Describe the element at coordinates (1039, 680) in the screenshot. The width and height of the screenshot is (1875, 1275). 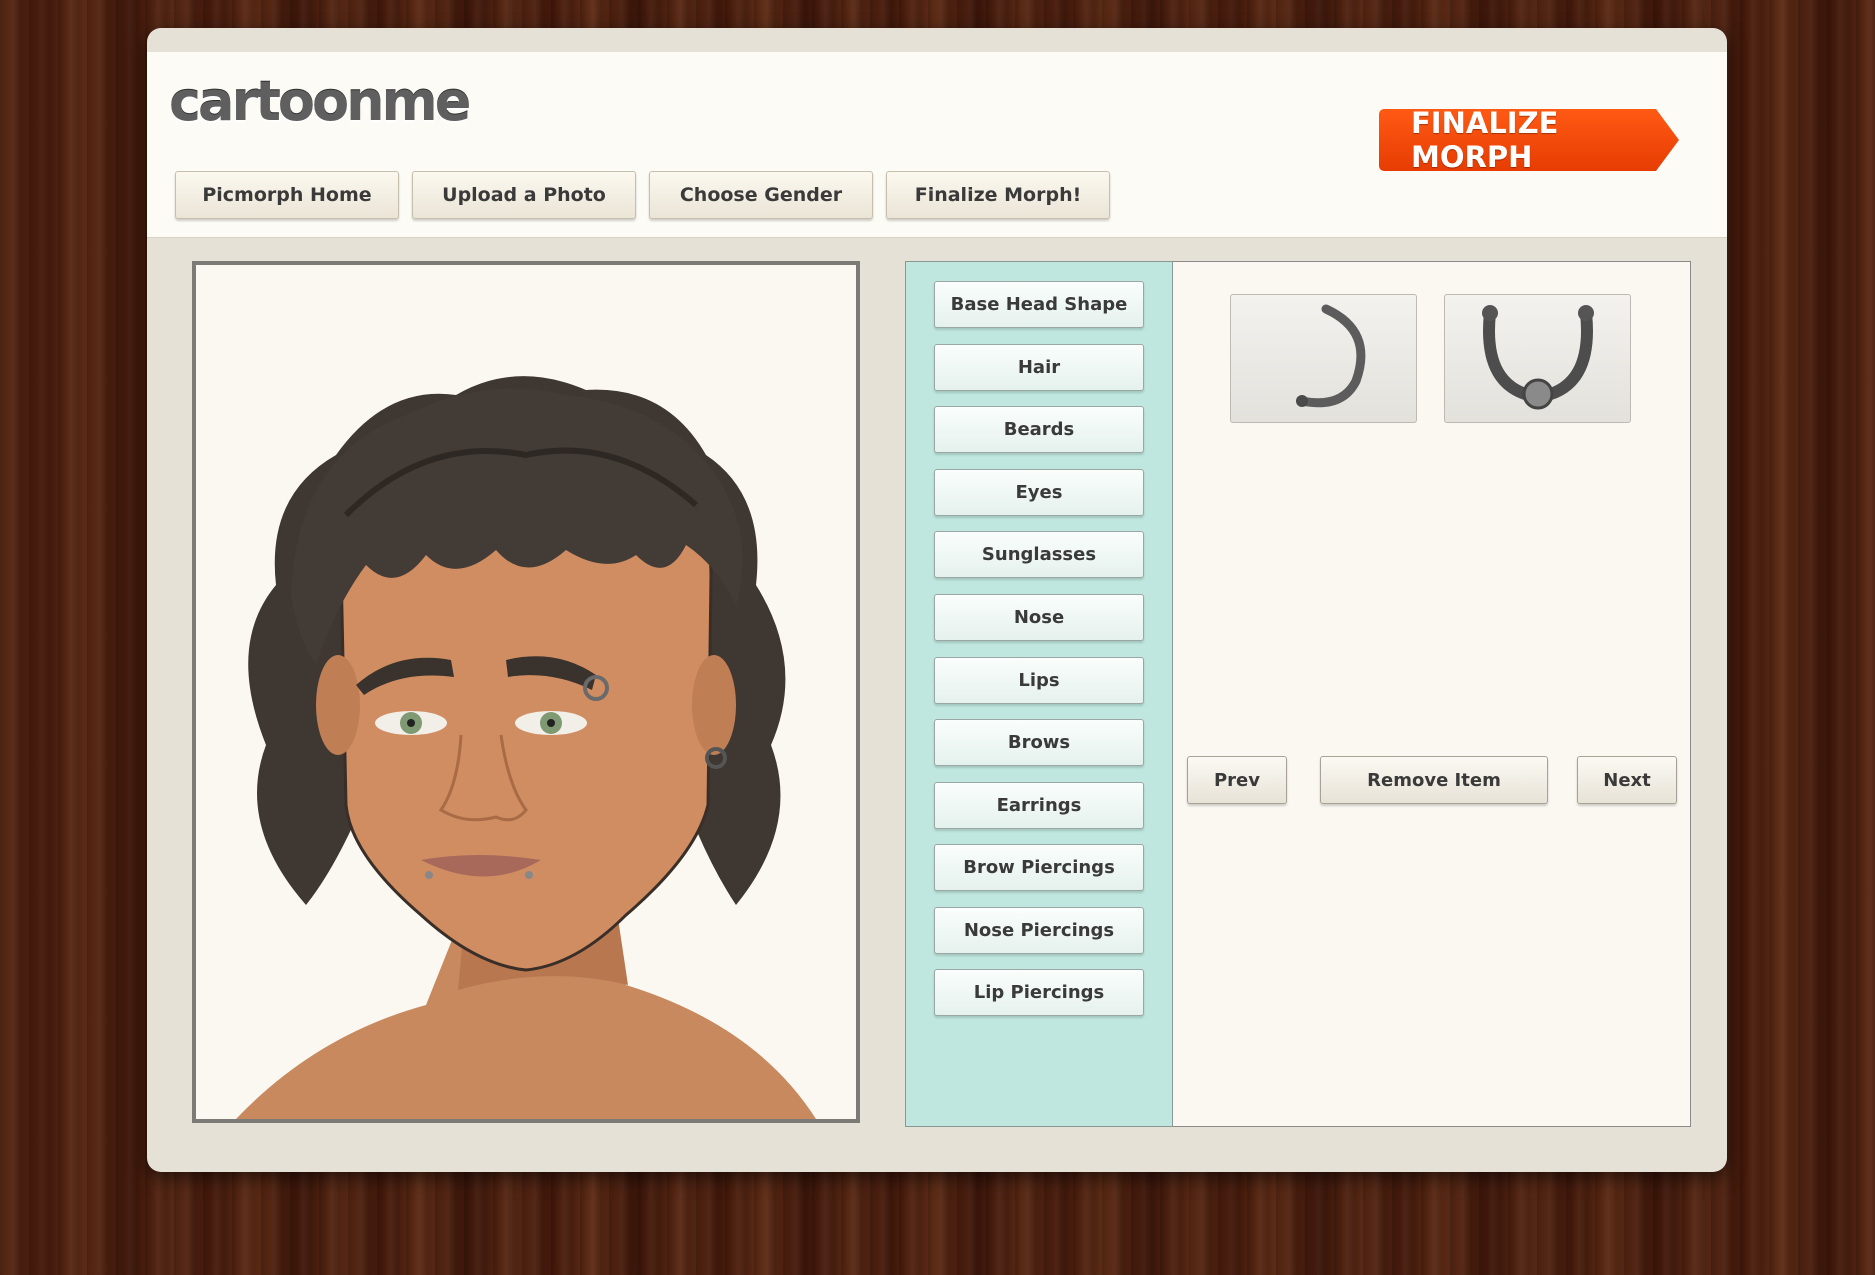
I see `category-lips-button: Lips` at that location.